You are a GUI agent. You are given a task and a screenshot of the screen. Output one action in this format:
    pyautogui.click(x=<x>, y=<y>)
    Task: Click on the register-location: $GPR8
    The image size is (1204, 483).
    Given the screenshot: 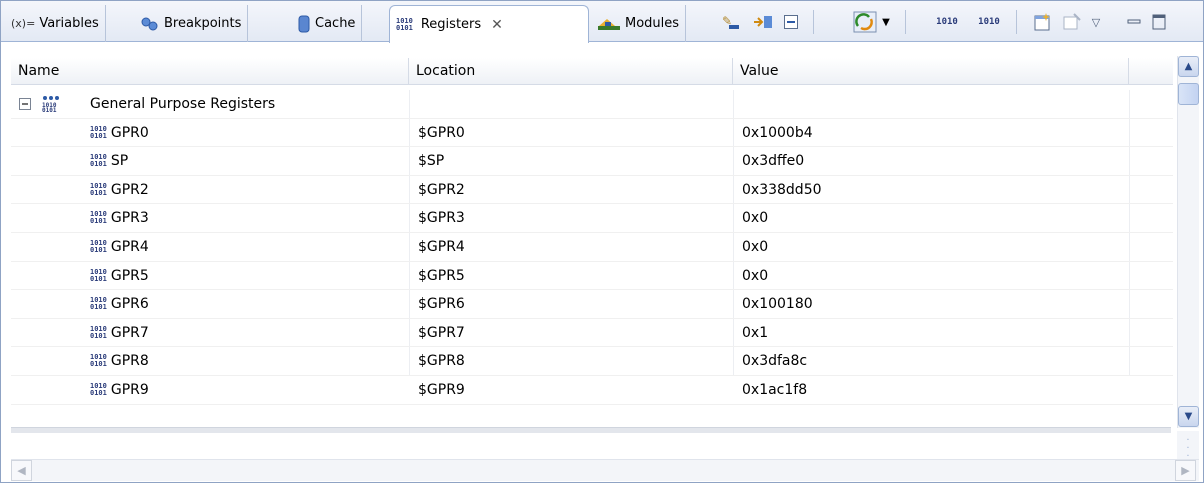 What is the action you would take?
    pyautogui.click(x=441, y=361)
    